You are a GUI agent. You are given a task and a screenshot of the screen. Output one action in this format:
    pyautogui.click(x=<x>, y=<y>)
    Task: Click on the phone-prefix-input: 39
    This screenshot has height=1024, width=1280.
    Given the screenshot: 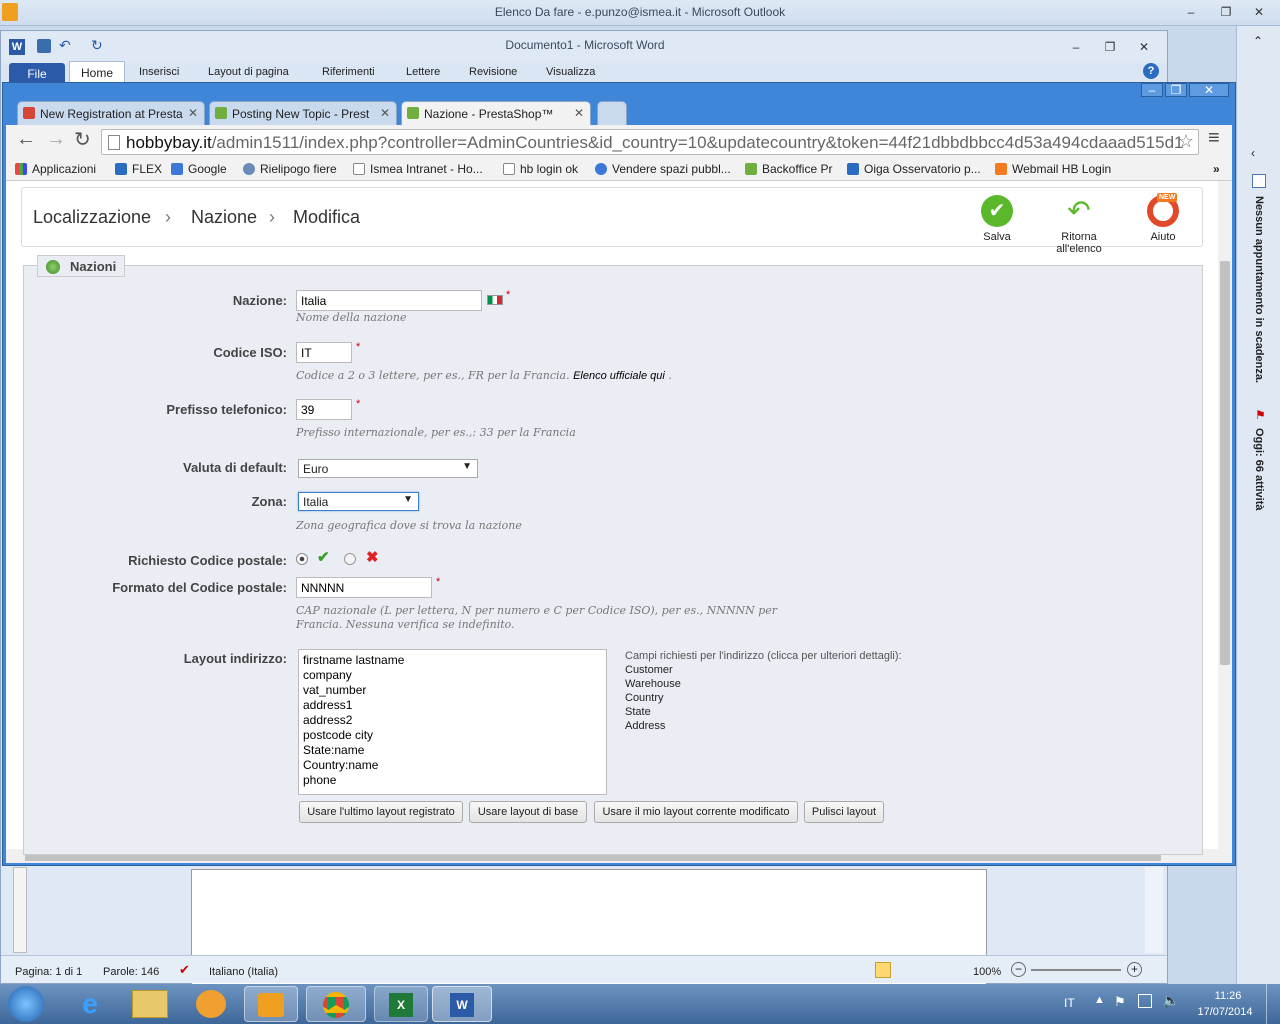 What is the action you would take?
    pyautogui.click(x=324, y=409)
    